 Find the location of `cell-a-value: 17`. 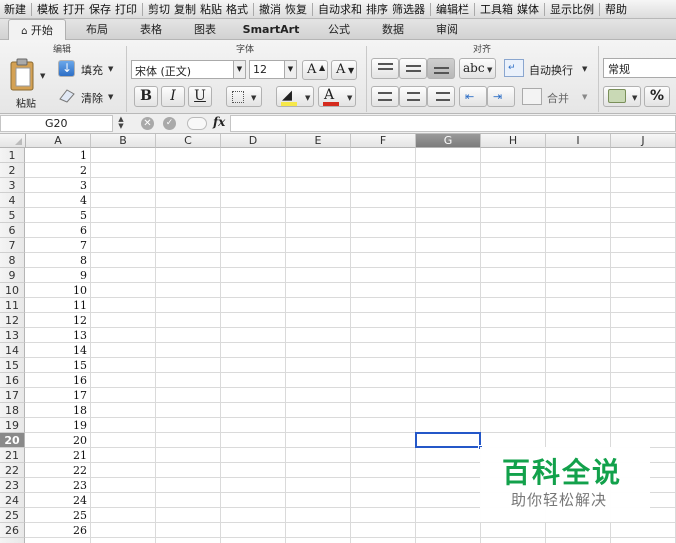

cell-a-value: 17 is located at coordinates (58, 395).